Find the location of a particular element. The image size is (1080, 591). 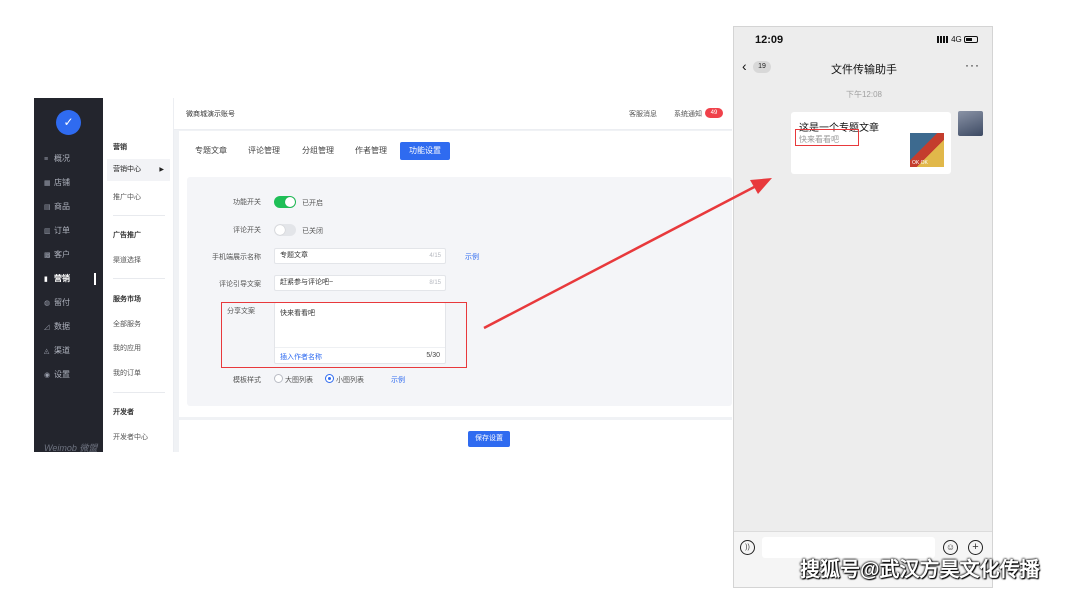

tab-function-settings: 功能设置 is located at coordinates (425, 151).